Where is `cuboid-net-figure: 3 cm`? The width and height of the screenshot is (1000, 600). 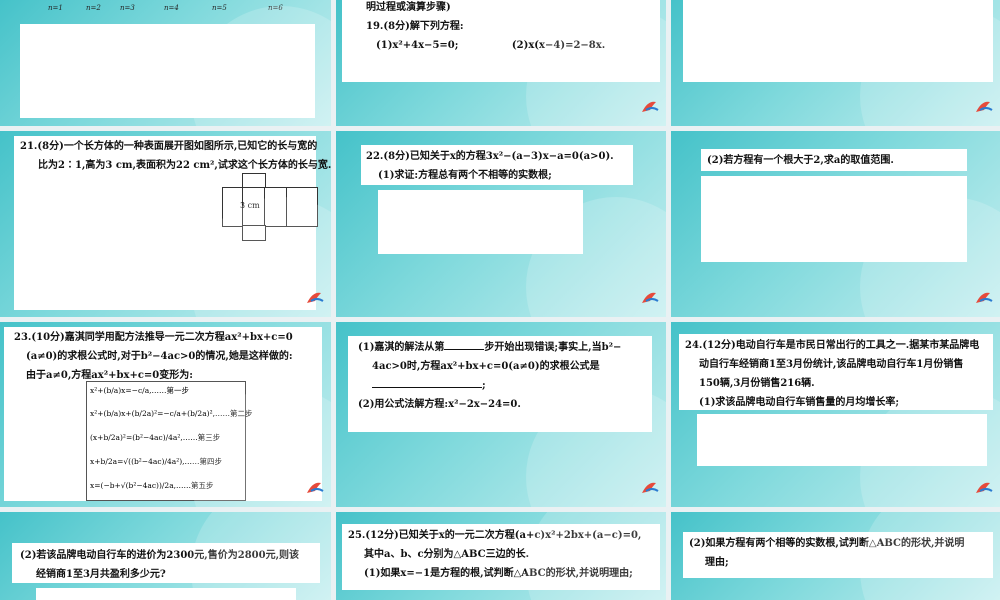
cuboid-net-figure: 3 cm is located at coordinates (270, 208).